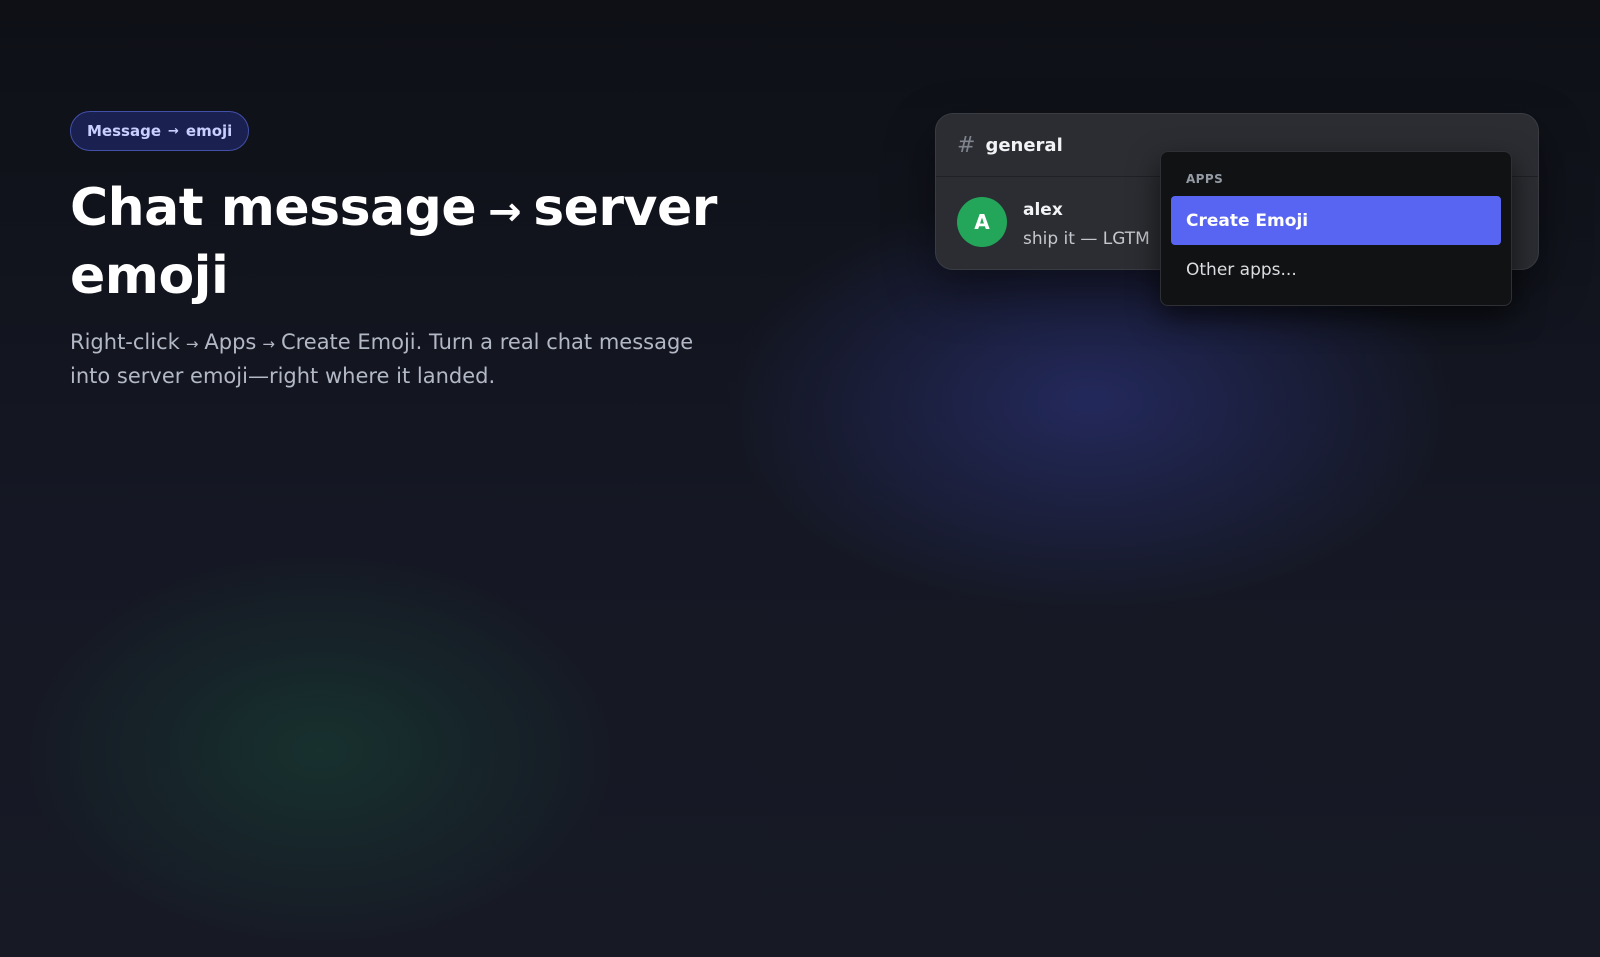  Describe the element at coordinates (173, 131) in the screenshot. I see `badge-arrow-icon: →` at that location.